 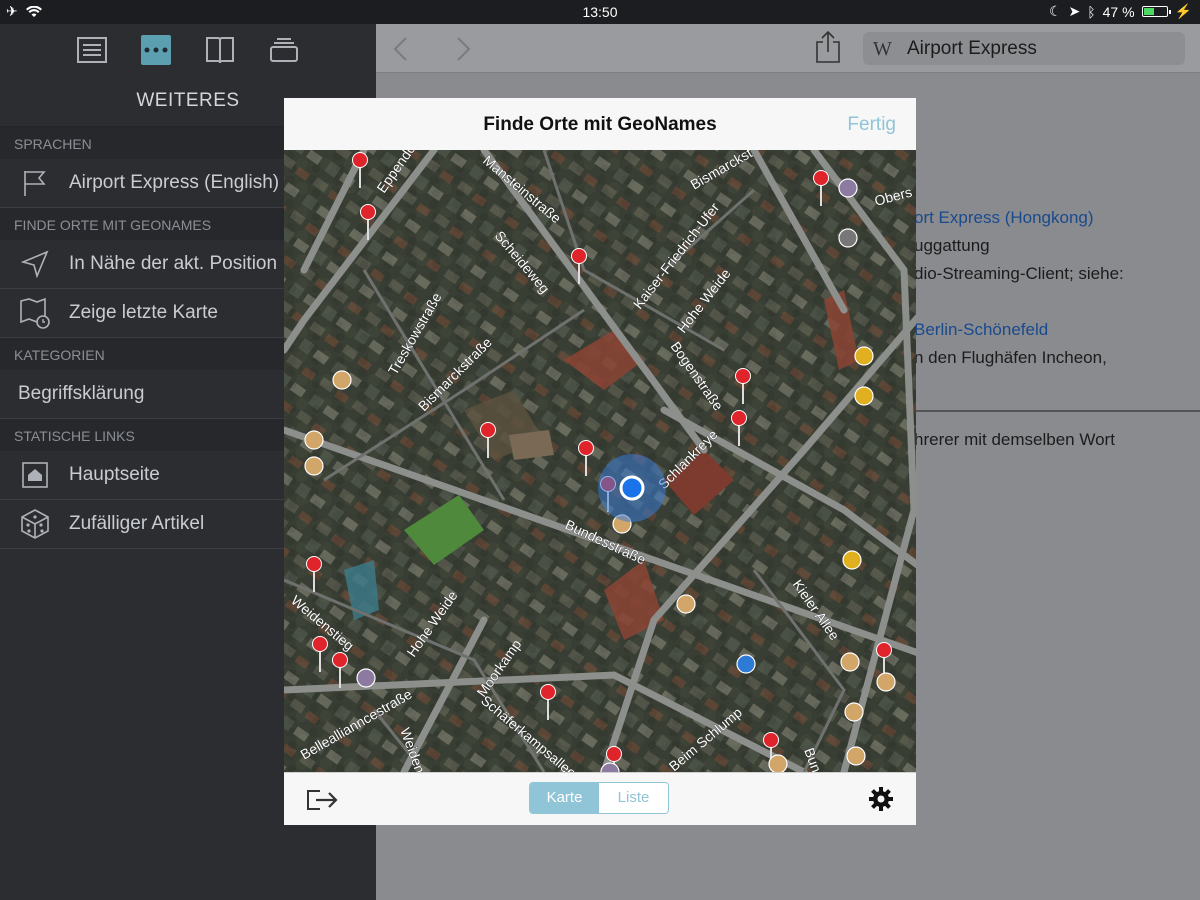 I want to click on battery-icon, so click(x=1156, y=11).